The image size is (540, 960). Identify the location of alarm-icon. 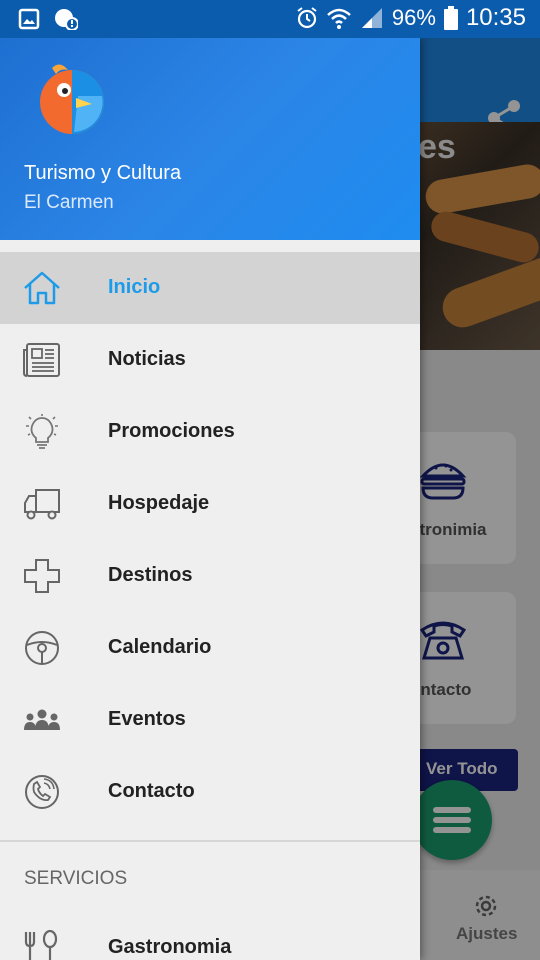
(307, 18).